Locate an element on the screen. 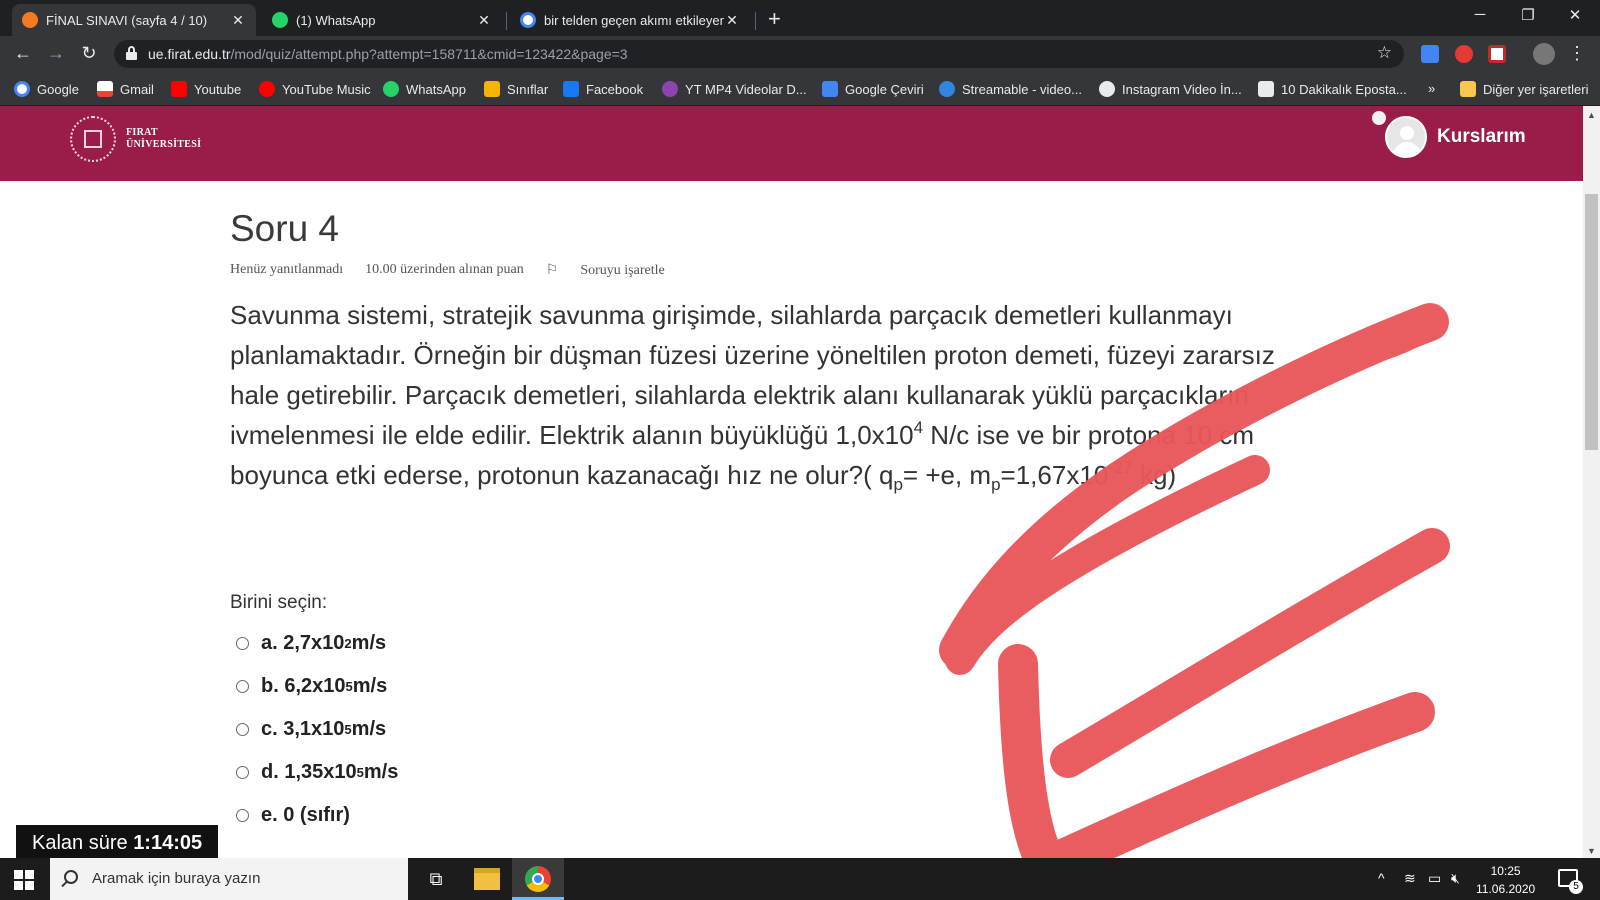 This screenshot has width=1600, height=900. translate-icon is located at coordinates (830, 89).